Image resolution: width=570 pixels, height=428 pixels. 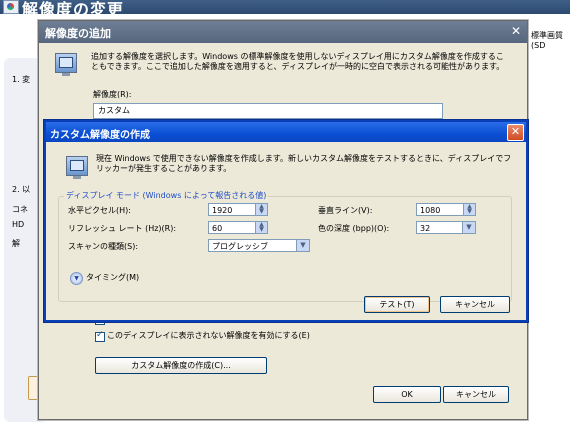 What do you see at coordinates (238, 209) in the screenshot?
I see `horizontal-pixels-stepper: 1920 ▲ ▼` at bounding box center [238, 209].